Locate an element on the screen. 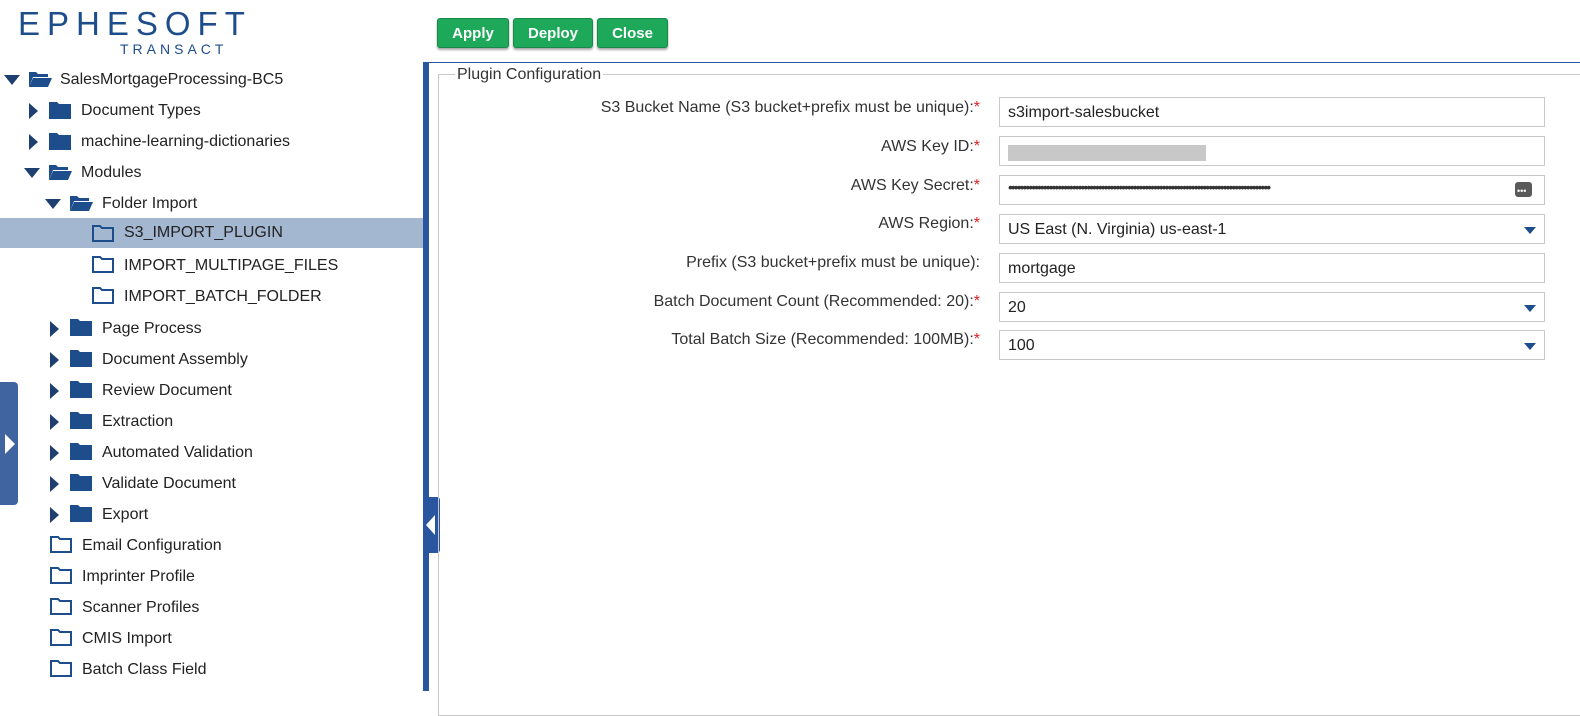  tree-node-document-assembly: Document Assembly is located at coordinates (211, 360).